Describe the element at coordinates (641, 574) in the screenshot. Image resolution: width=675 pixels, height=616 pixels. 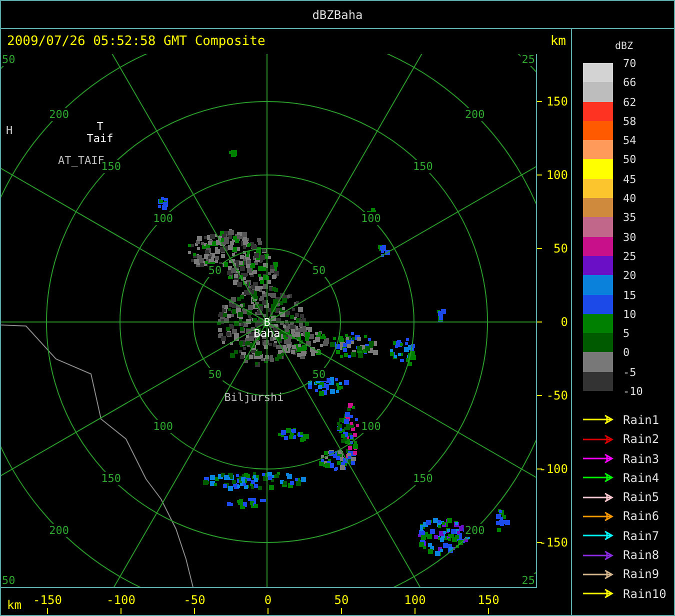
I see `legend-label: Rain9` at that location.